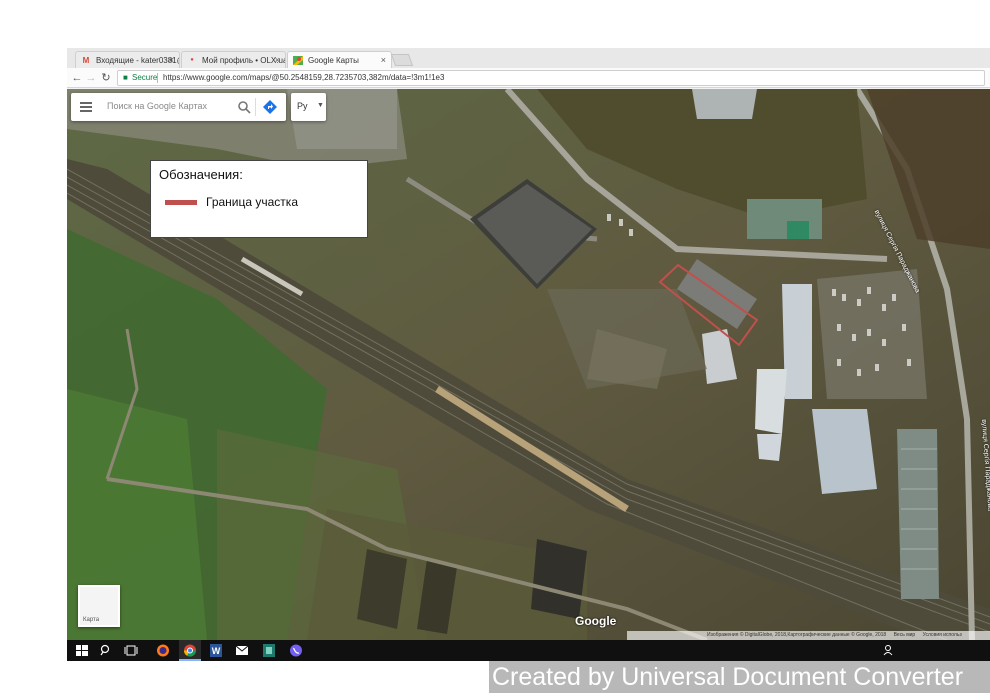 This screenshot has width=990, height=700. I want to click on app-icon, so click(269, 650).